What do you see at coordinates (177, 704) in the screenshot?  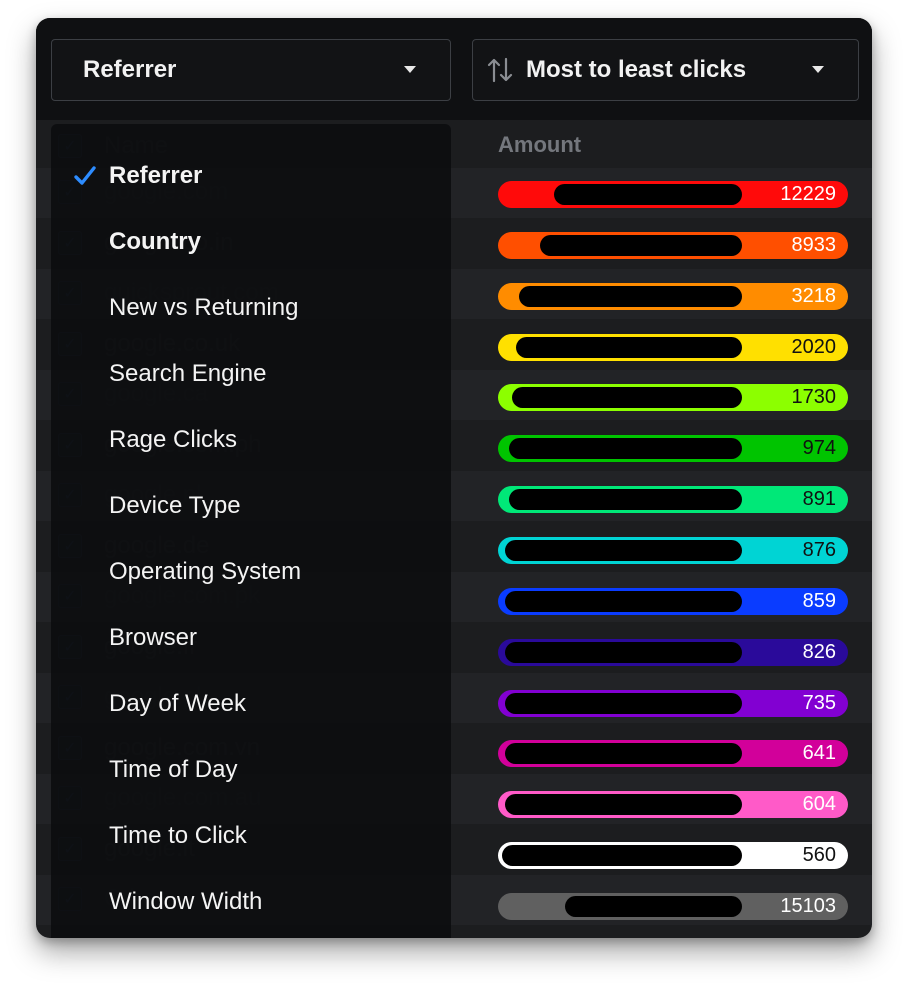 I see `menu-item-day-of-week: Day of Week` at bounding box center [177, 704].